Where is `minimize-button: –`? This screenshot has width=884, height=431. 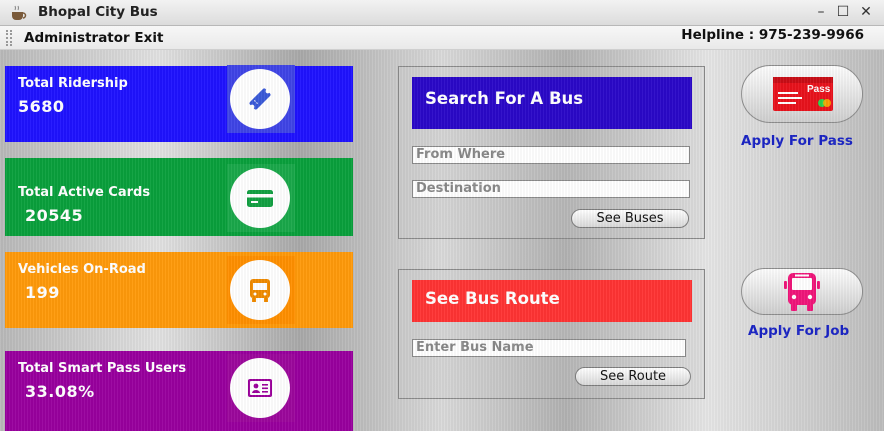
minimize-button: – is located at coordinates (821, 12).